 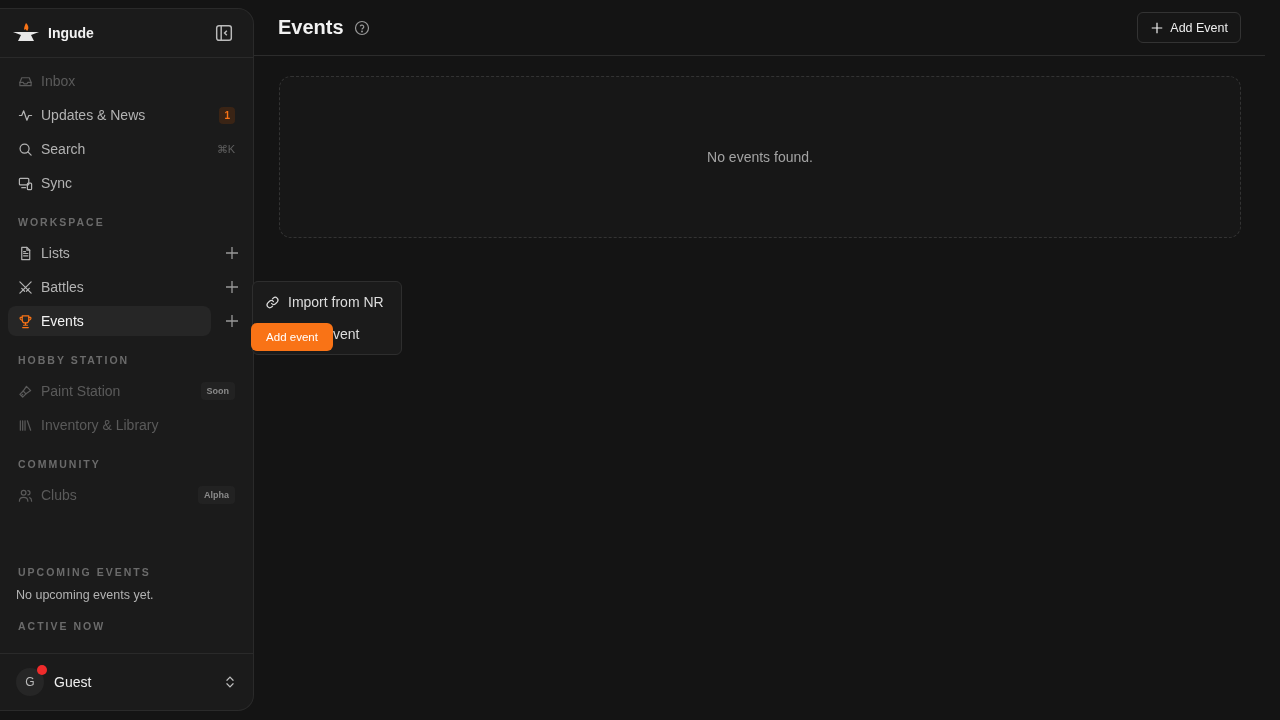 I want to click on chevron-up-down-icon, so click(x=230, y=682).